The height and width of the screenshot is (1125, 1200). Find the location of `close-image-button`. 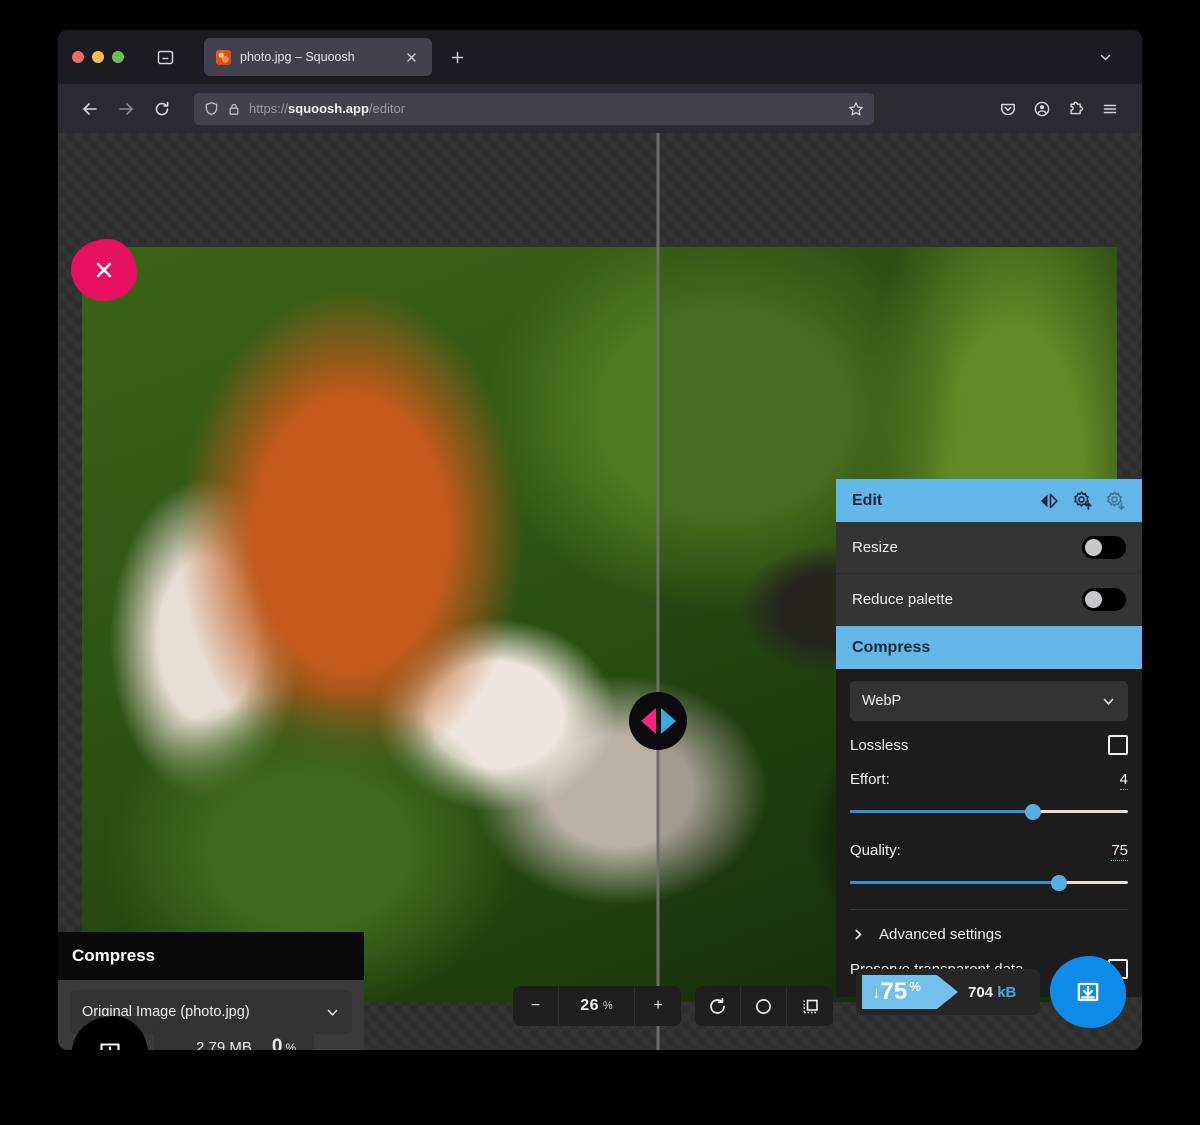

close-image-button is located at coordinates (104, 270).